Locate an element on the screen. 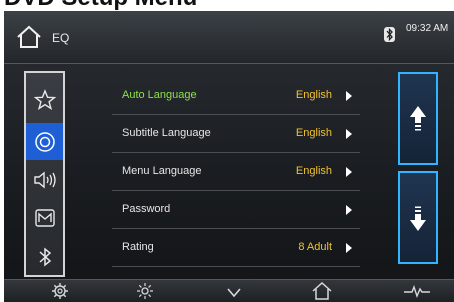 The height and width of the screenshot is (302, 454). scroll-down-button is located at coordinates (418, 217).